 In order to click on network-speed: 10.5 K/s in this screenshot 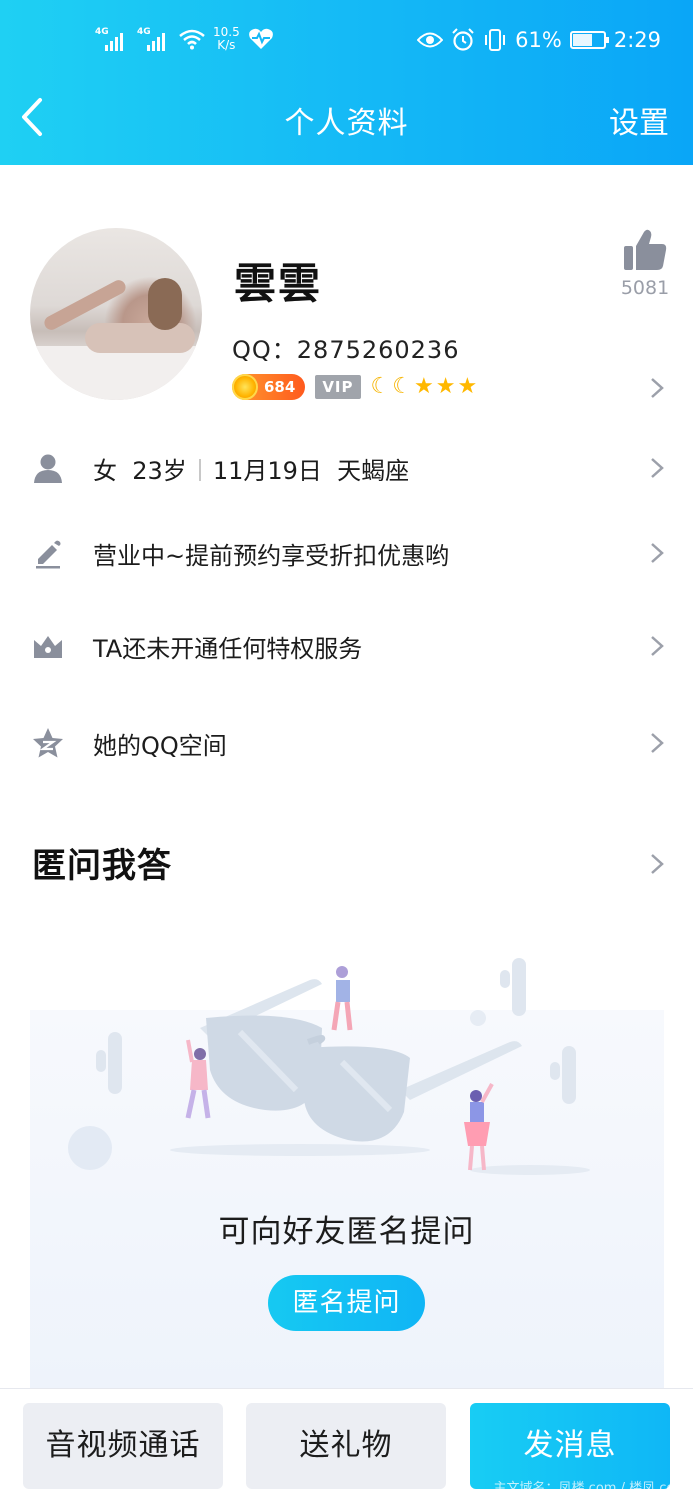, I will do `click(226, 39)`.